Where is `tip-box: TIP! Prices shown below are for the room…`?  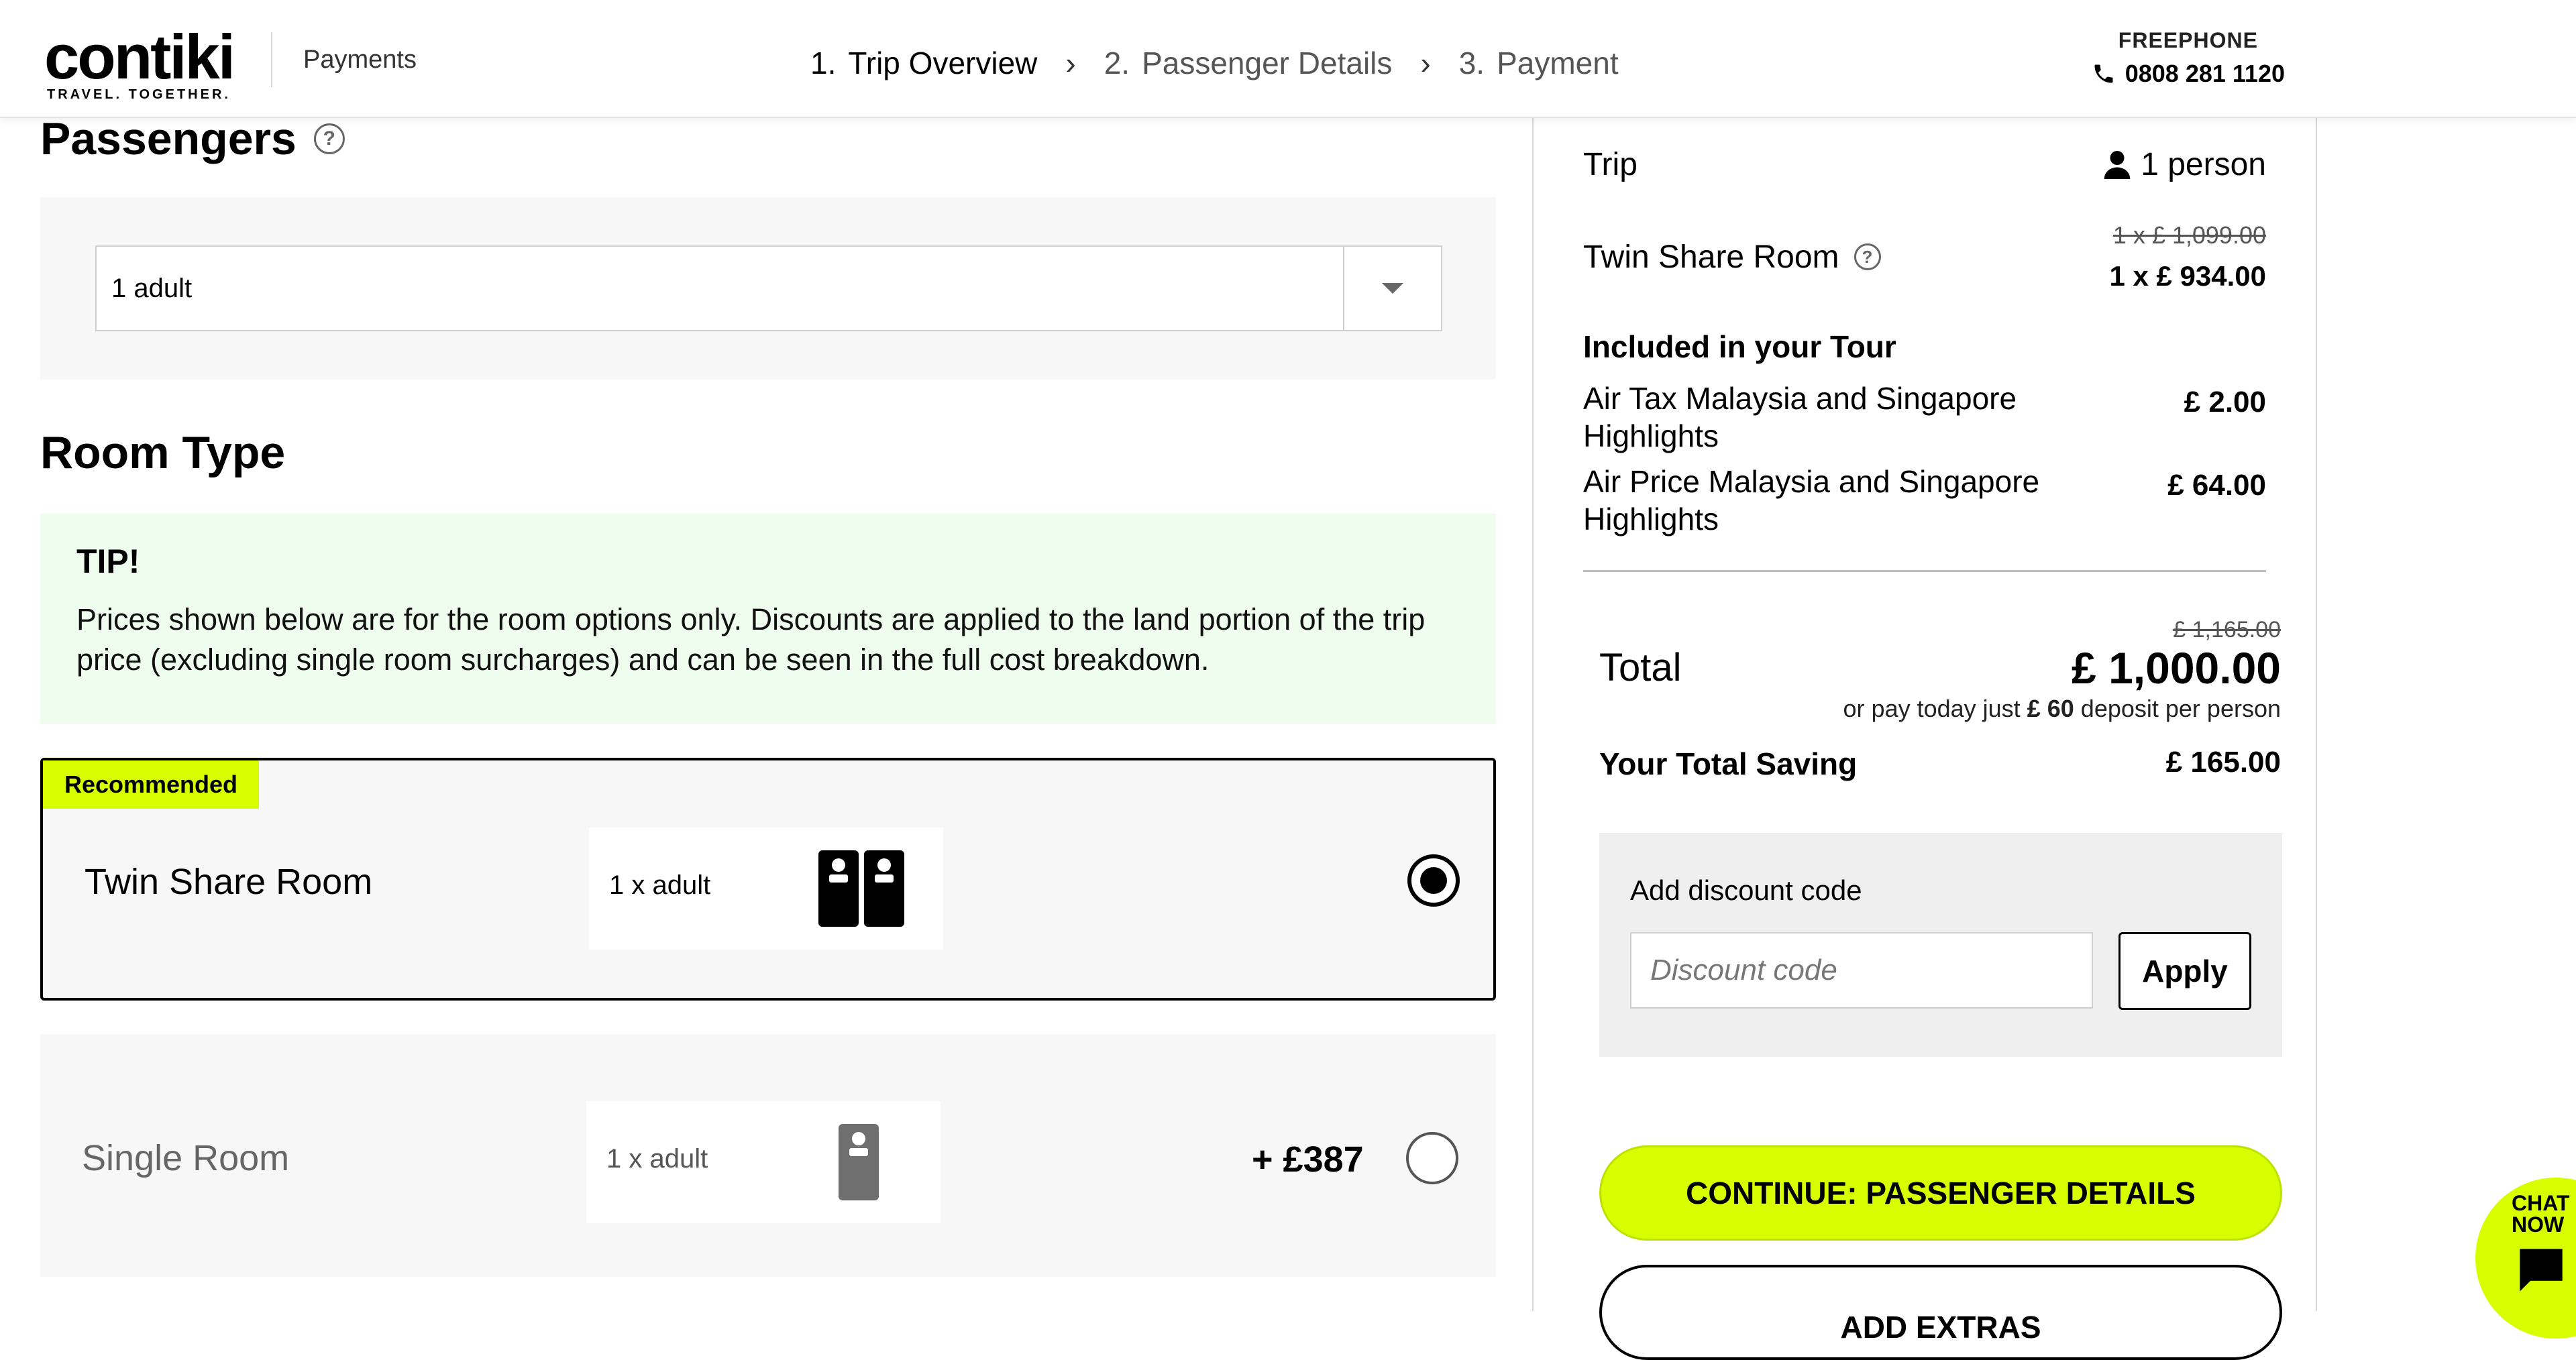 tip-box: TIP! Prices shown below are for the room… is located at coordinates (768, 619).